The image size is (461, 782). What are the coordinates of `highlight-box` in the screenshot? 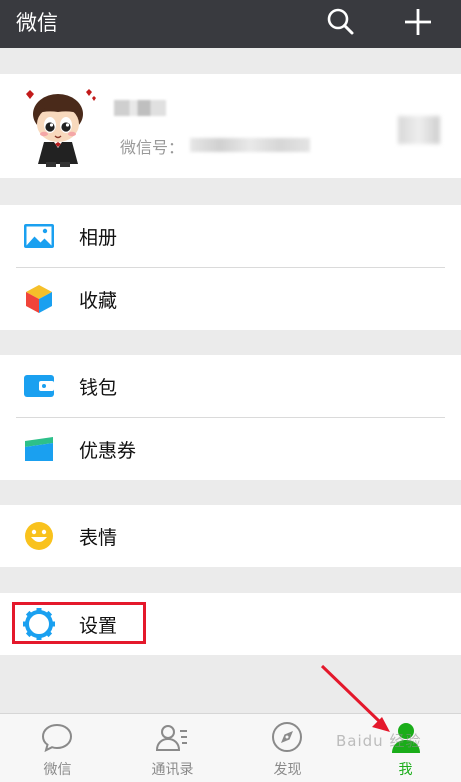 It's located at (79, 623).